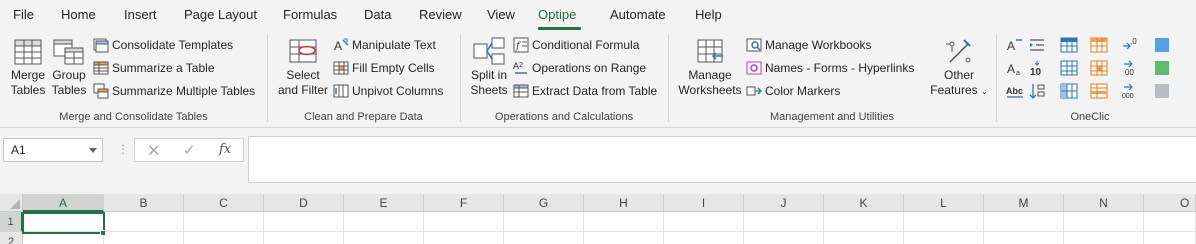  Describe the element at coordinates (1131, 45) in the screenshot. I see `decimal-icon: ,0` at that location.